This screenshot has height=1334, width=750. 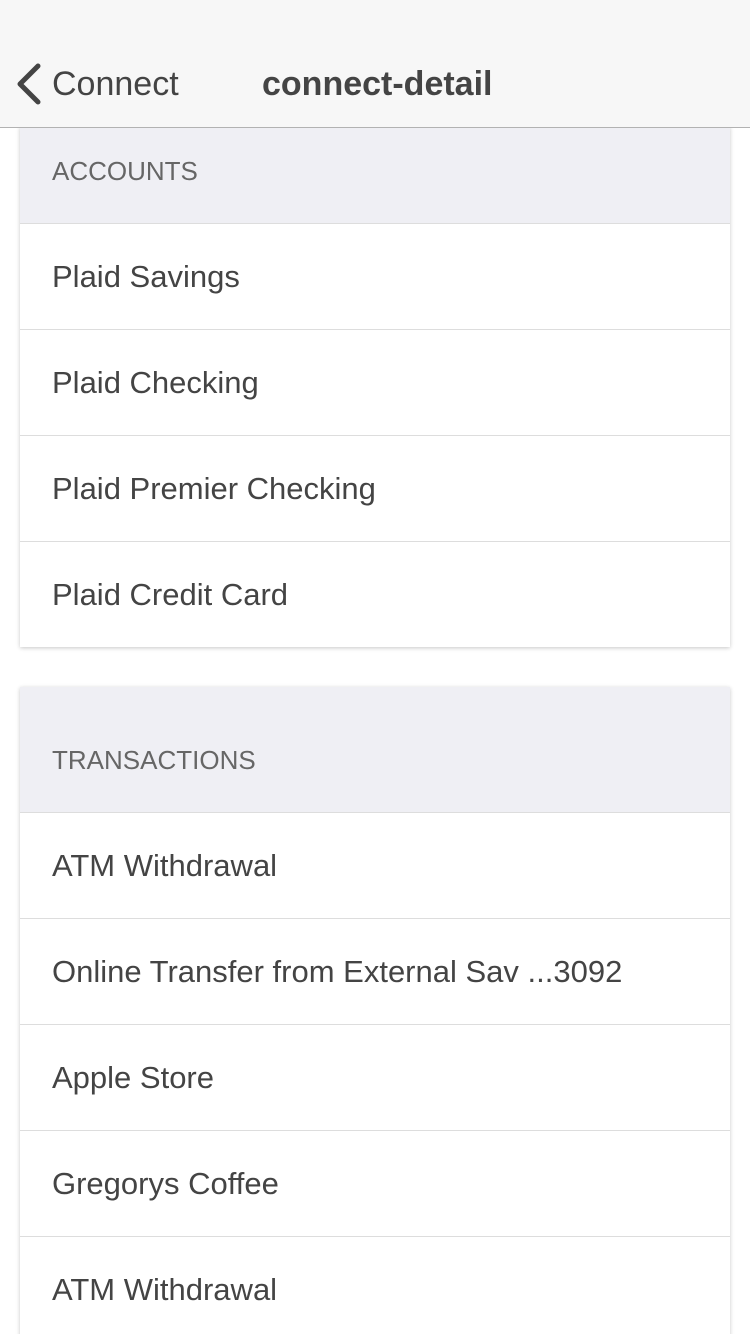 What do you see at coordinates (115, 84) in the screenshot?
I see `back-button-label: Connect` at bounding box center [115, 84].